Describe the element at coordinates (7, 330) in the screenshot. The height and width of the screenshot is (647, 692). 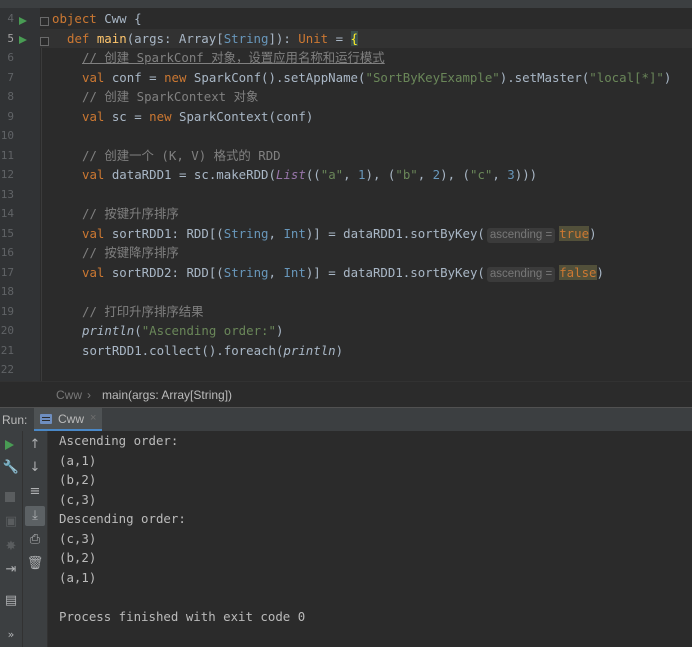
I see `line-number: 20` at that location.